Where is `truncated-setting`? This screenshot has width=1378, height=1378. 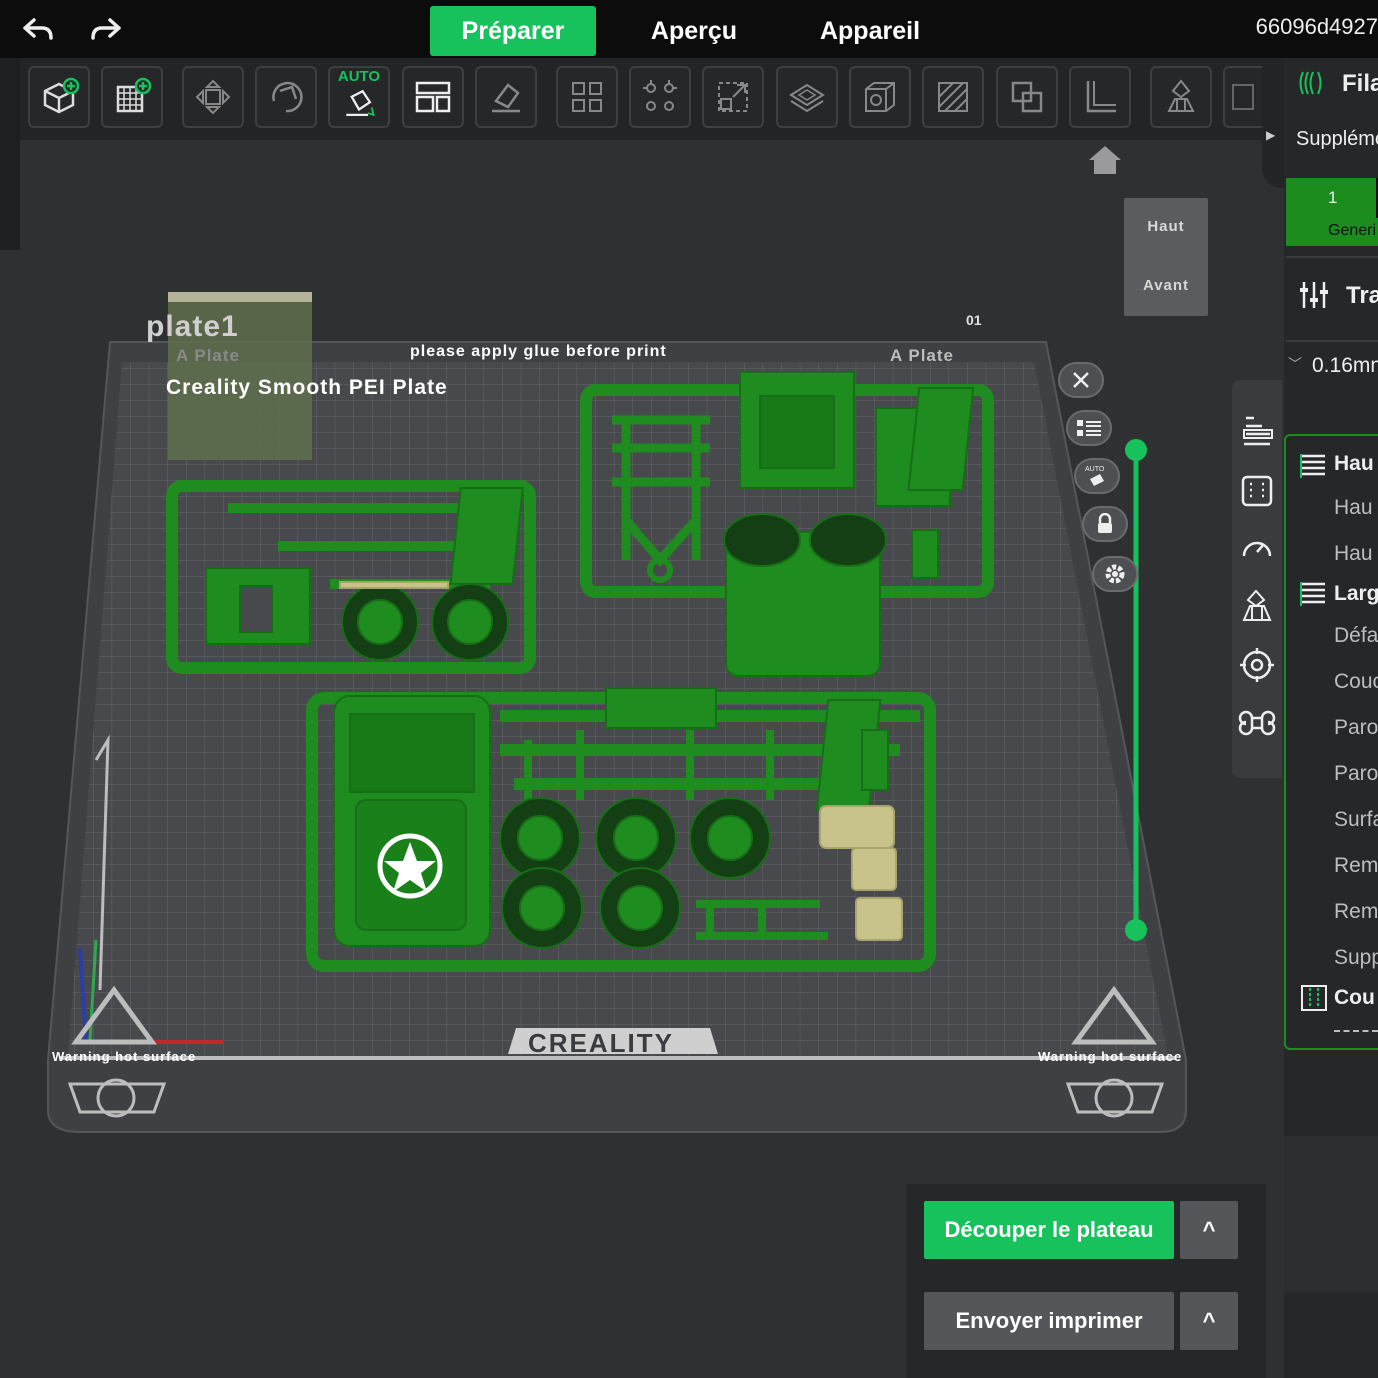 truncated-setting is located at coordinates (1356, 1036).